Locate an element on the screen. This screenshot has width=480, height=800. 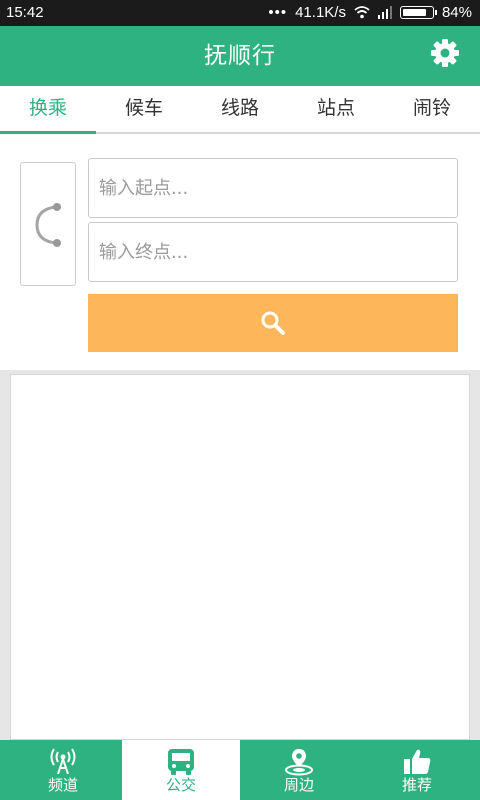
thumbs-up-icon is located at coordinates (417, 761).